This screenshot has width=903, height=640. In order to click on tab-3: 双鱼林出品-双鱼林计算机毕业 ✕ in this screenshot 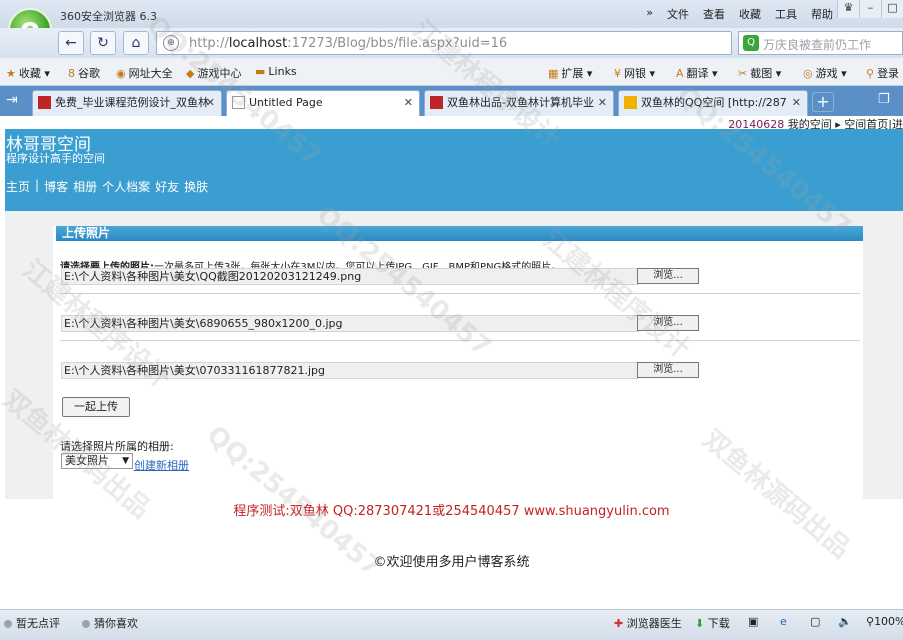, I will do `click(519, 103)`.